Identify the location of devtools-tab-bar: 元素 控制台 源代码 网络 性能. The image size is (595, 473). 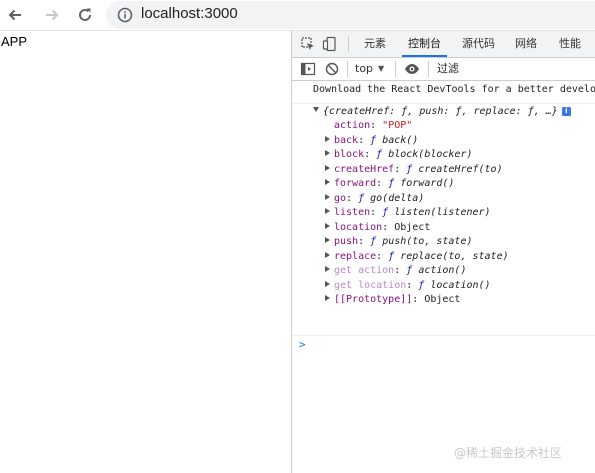
(443, 44).